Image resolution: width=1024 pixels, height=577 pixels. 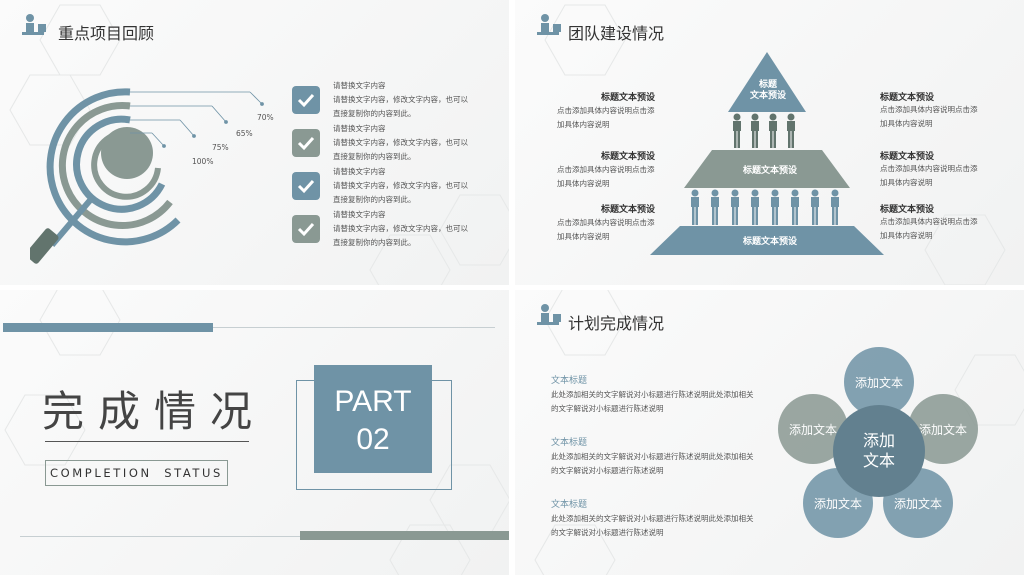 What do you see at coordinates (203, 161) in the screenshot?
I see `percent-label: 100%` at bounding box center [203, 161].